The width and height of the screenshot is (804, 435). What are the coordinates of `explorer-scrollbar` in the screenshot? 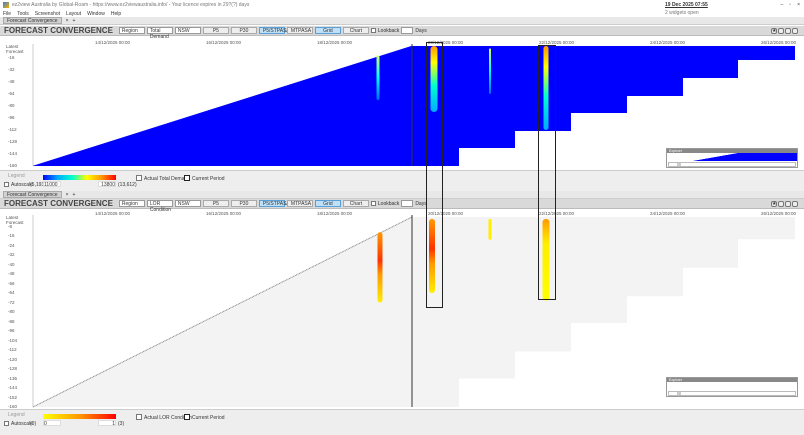 It's located at (732, 393).